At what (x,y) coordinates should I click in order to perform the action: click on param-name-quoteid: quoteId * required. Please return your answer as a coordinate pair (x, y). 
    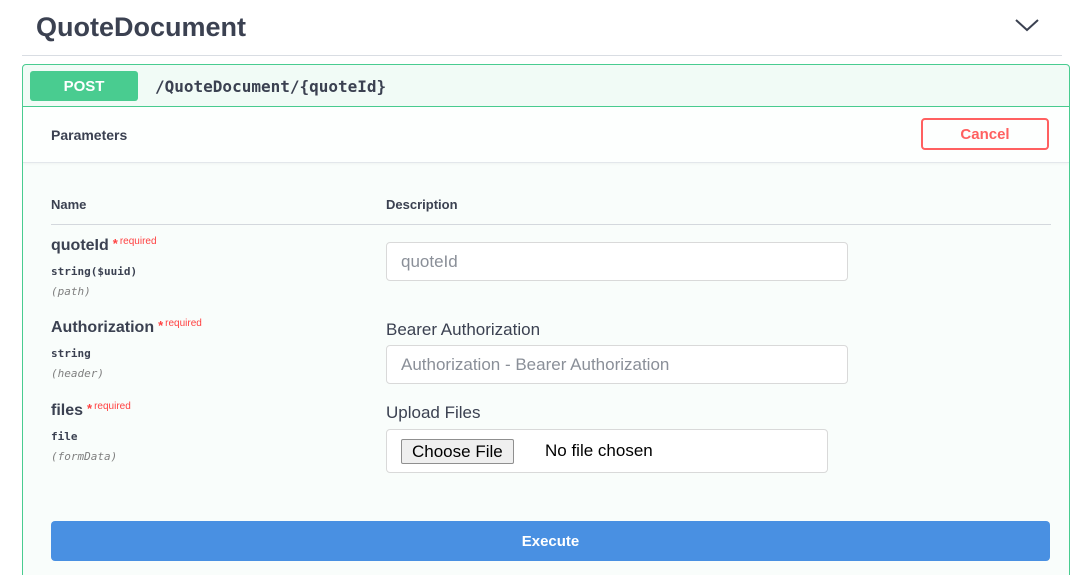
    Looking at the image, I should click on (104, 245).